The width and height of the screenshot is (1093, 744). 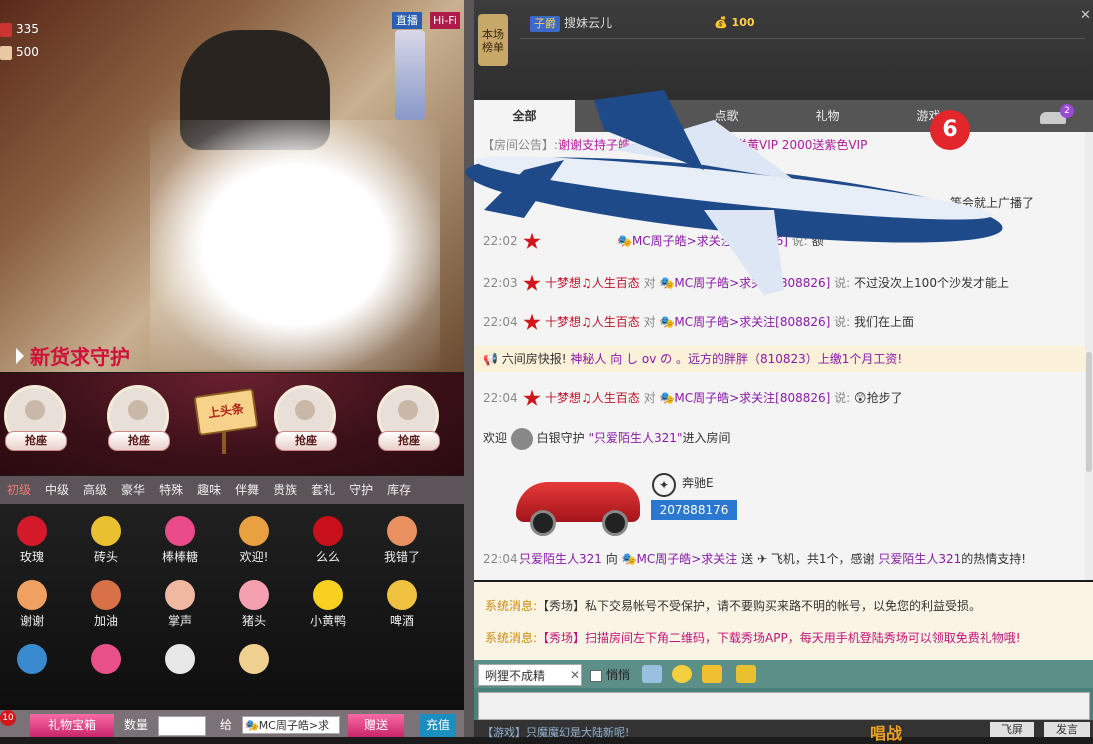 I want to click on gift-tab: 套礼, so click(x=323, y=490).